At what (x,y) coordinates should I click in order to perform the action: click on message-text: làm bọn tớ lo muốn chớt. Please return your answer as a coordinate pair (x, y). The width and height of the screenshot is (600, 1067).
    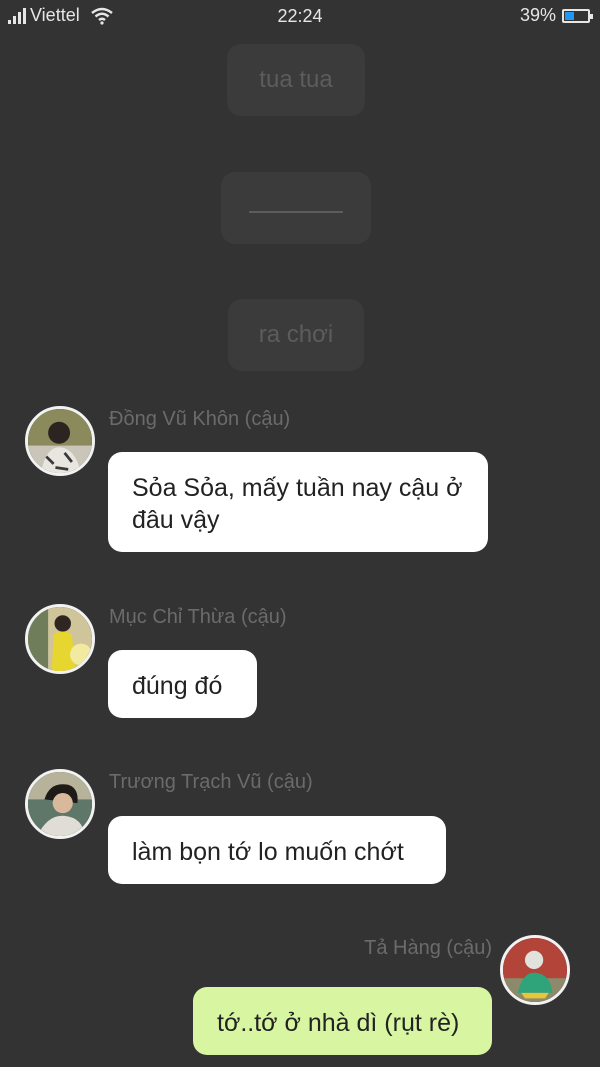
    Looking at the image, I should click on (268, 852).